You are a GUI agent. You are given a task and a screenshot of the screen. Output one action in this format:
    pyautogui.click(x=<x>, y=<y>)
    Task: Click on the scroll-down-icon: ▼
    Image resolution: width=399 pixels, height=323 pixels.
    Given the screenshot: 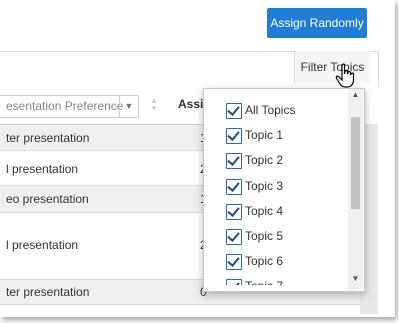 What is the action you would take?
    pyautogui.click(x=355, y=279)
    